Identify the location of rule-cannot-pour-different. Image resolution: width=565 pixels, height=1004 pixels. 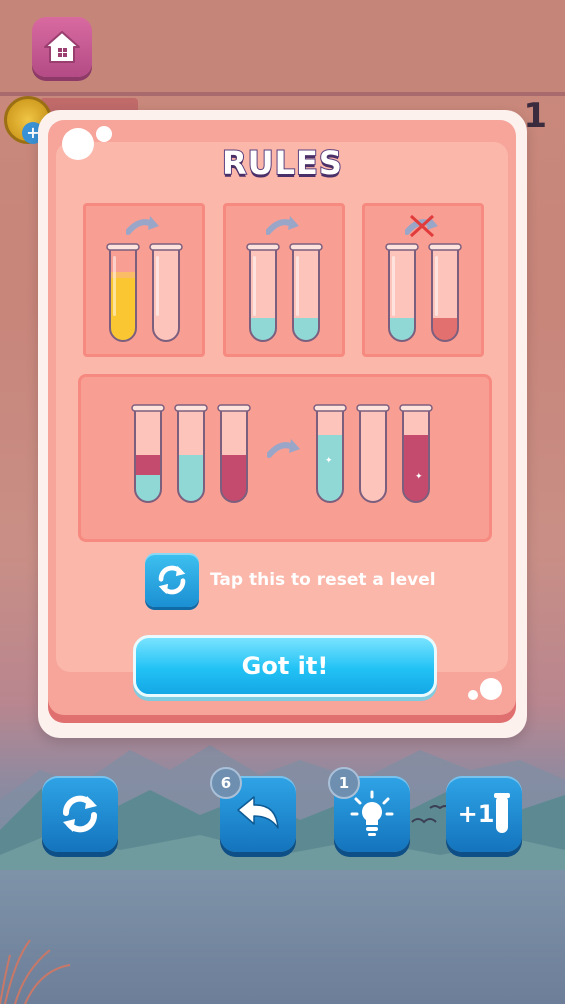
(423, 280).